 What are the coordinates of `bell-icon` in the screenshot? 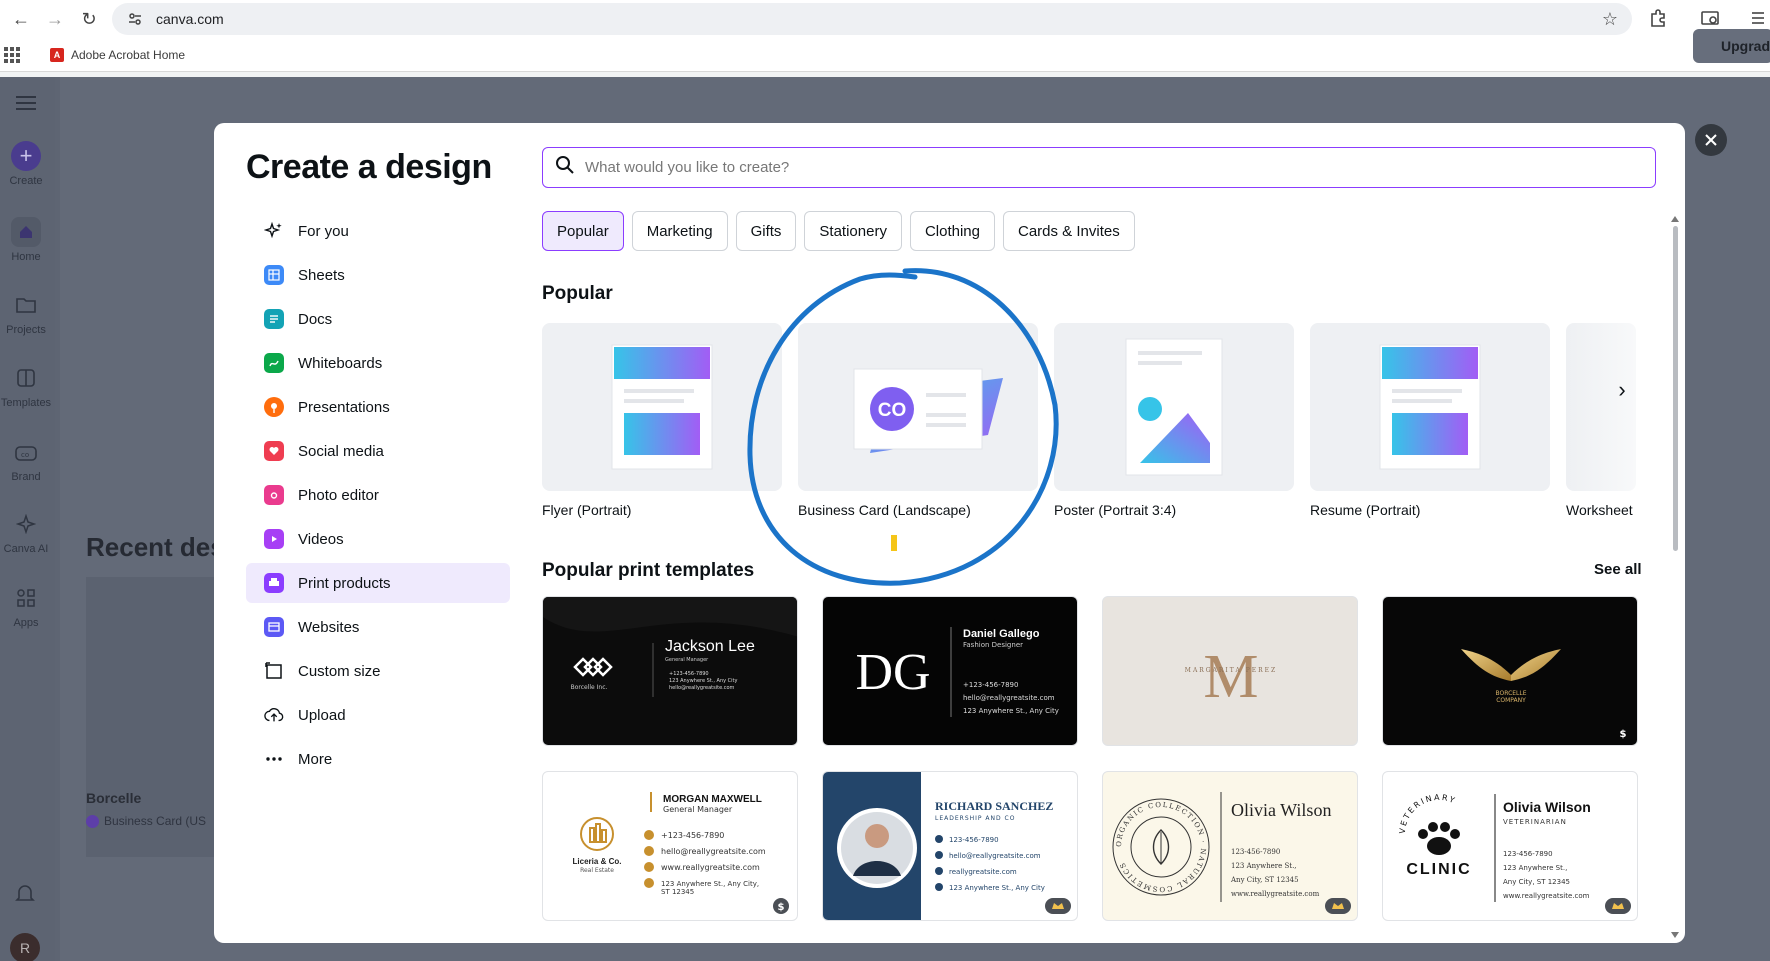 It's located at (25, 895).